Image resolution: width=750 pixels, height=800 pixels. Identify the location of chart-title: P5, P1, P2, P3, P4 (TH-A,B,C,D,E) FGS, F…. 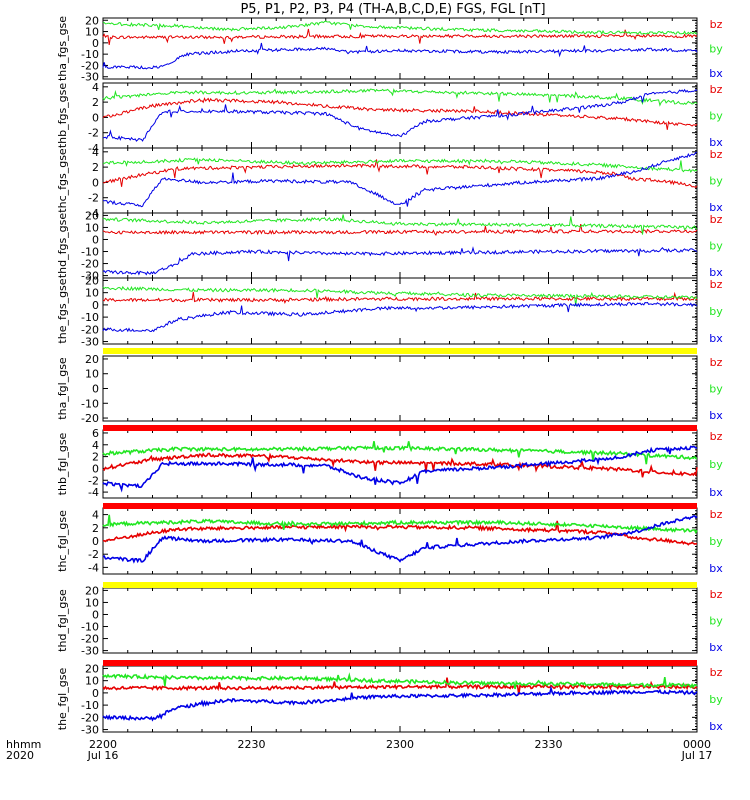
(392, 9).